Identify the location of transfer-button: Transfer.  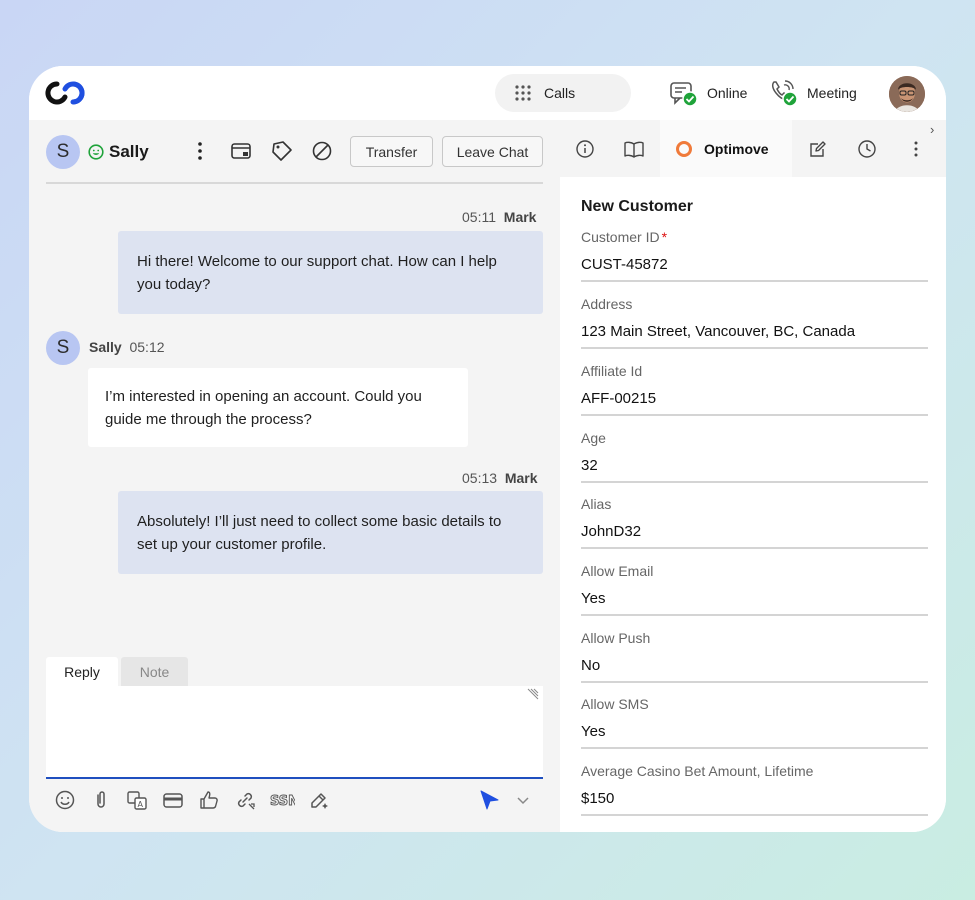
(391, 151).